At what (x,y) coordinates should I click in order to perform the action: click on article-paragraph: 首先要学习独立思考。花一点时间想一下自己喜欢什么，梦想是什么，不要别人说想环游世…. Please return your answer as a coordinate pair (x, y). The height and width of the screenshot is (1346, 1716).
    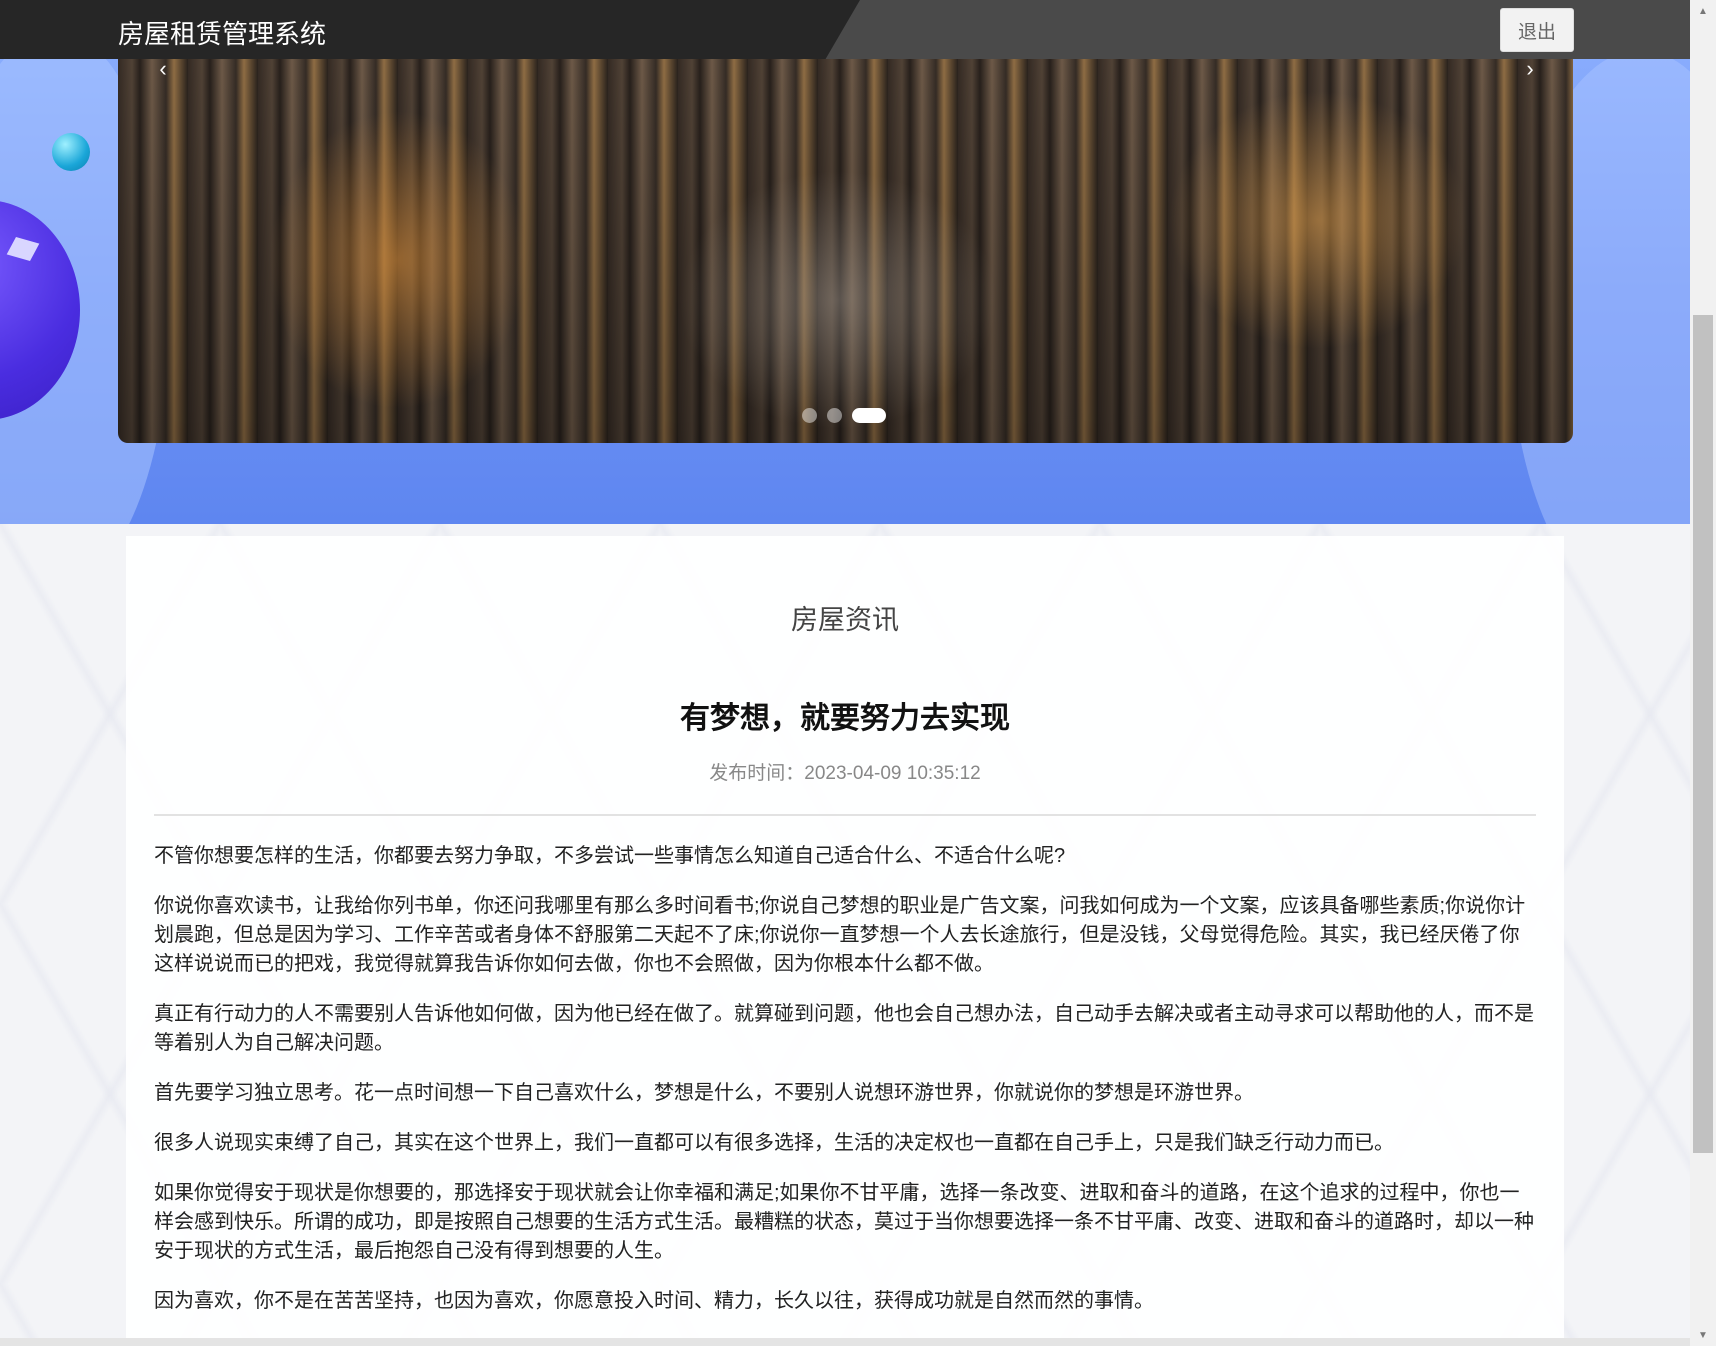
    Looking at the image, I should click on (704, 1093).